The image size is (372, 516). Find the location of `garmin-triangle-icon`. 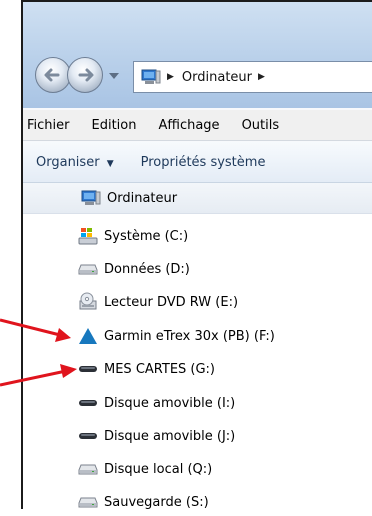

garmin-triangle-icon is located at coordinates (88, 336).